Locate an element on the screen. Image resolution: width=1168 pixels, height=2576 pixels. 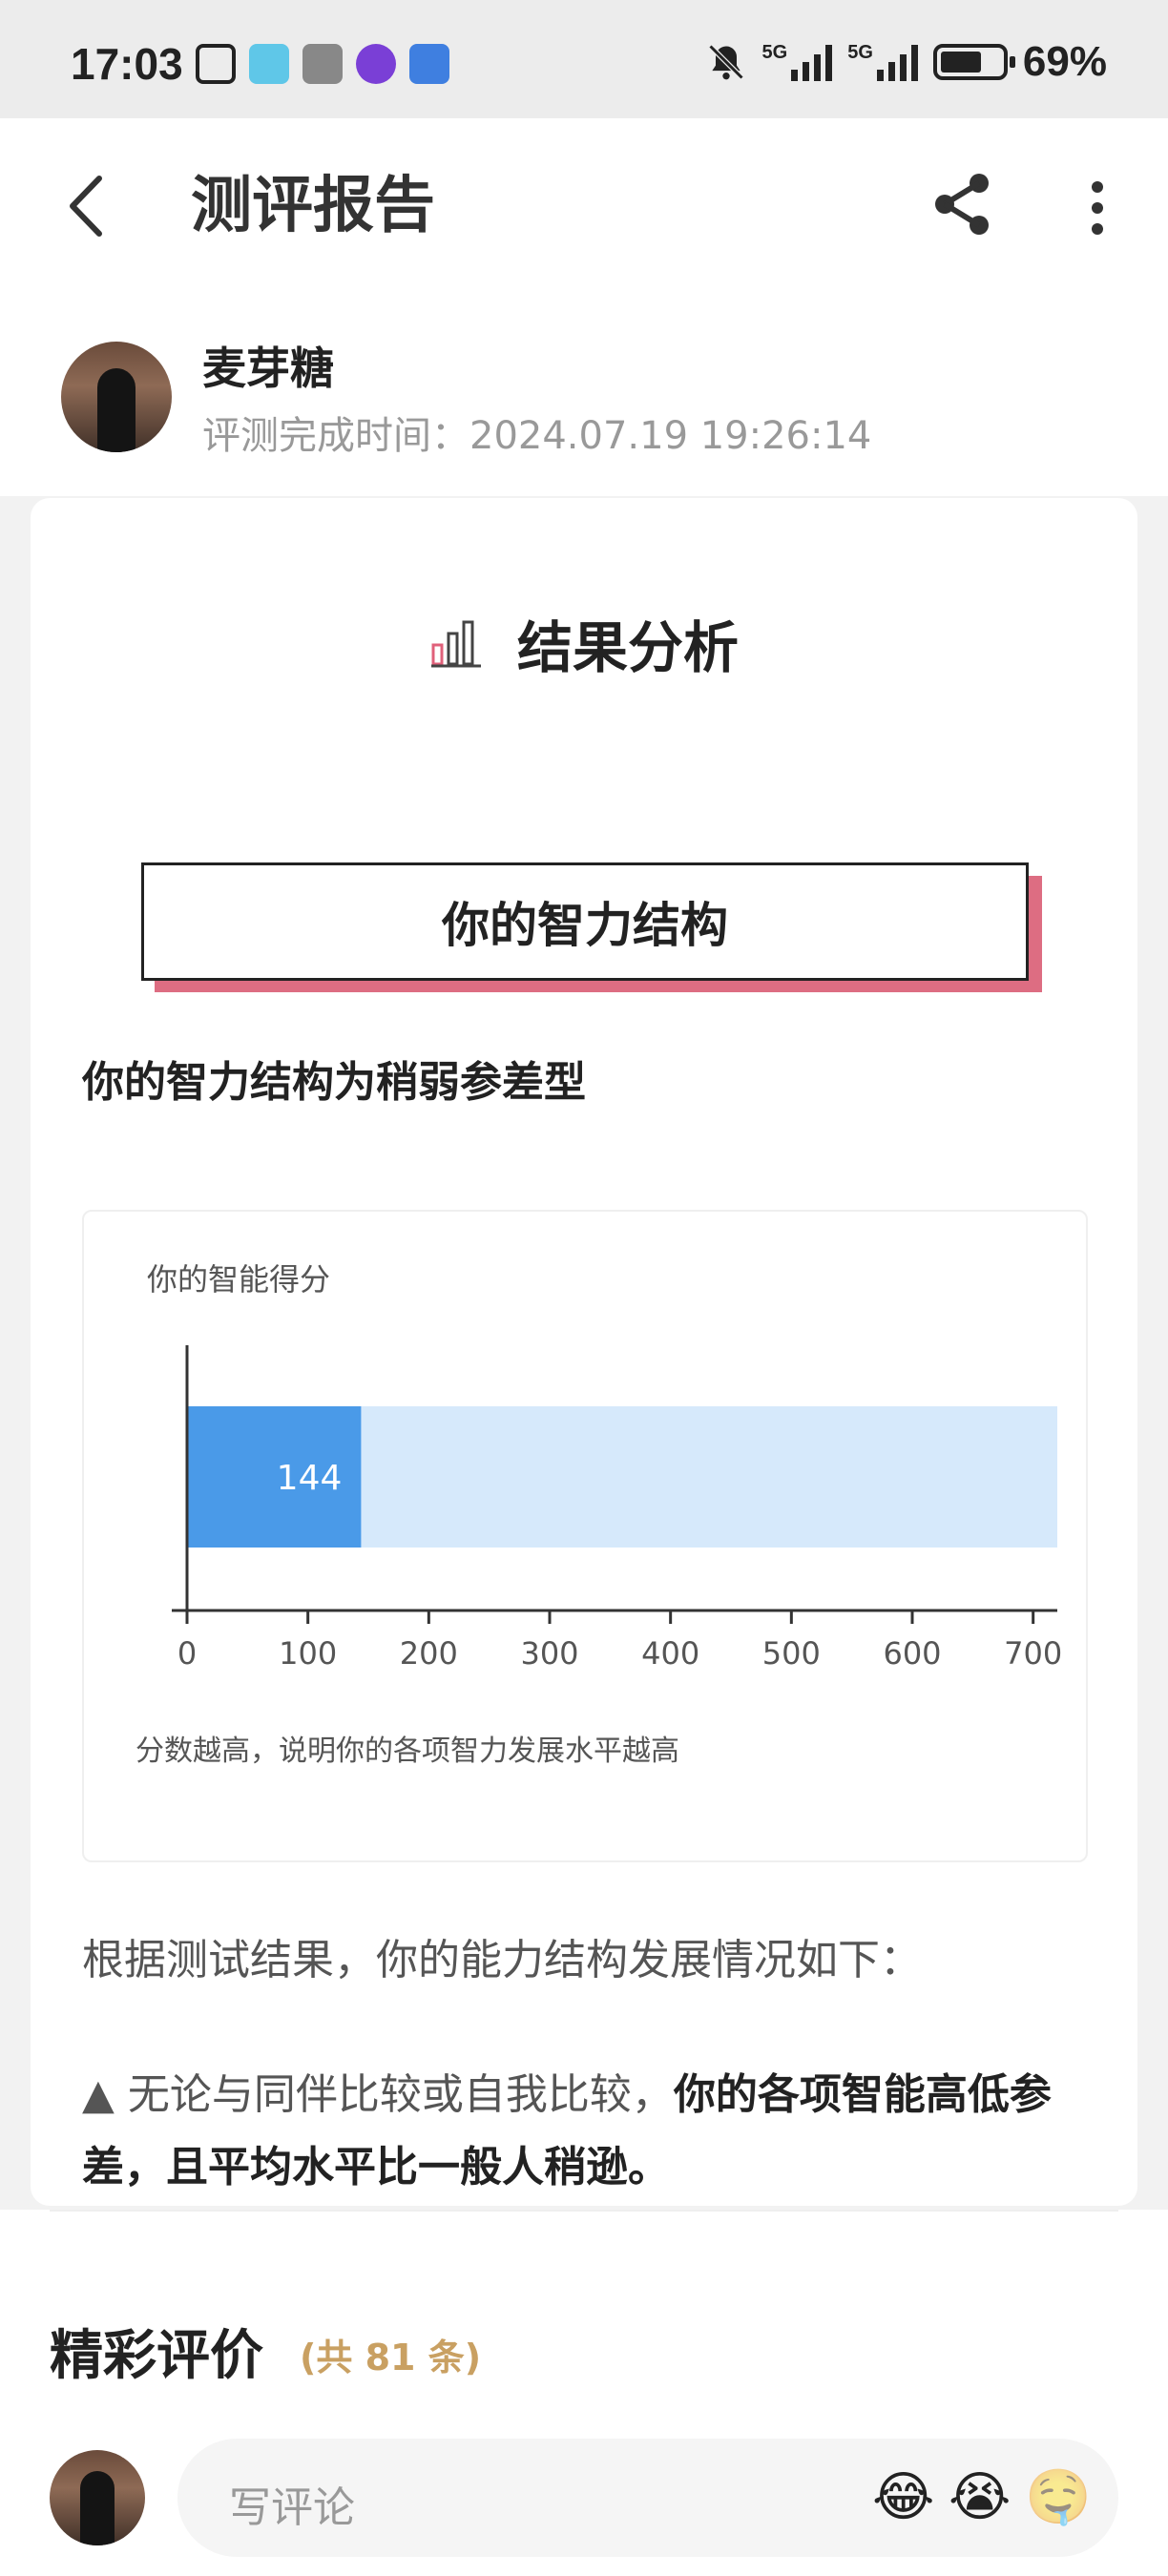
book-app-icon is located at coordinates (322, 64).